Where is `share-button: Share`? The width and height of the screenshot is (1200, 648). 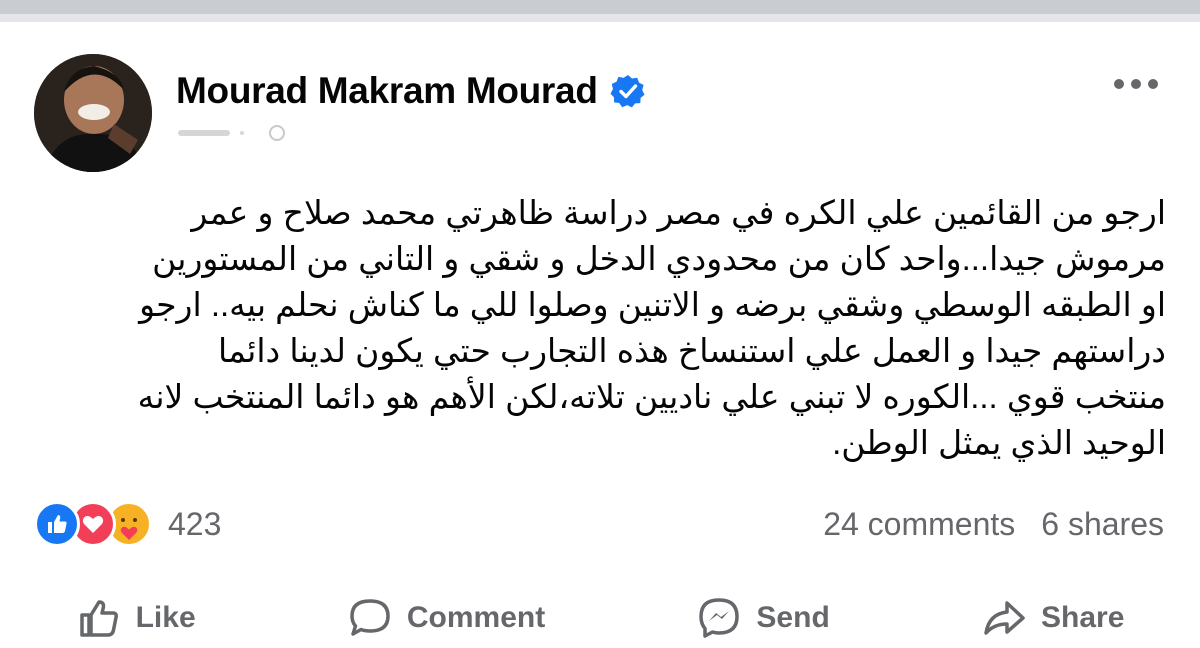 share-button: Share is located at coordinates (1052, 618).